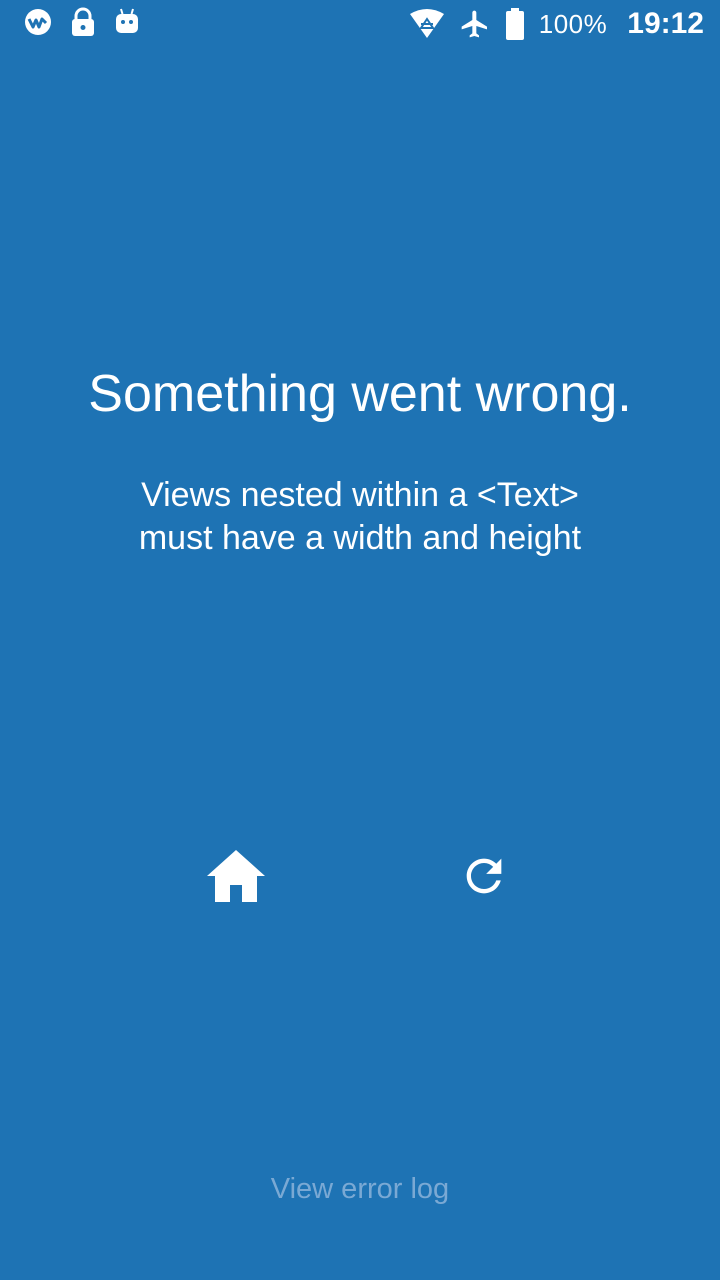  What do you see at coordinates (573, 23) in the screenshot?
I see `battery-percentage: 100%` at bounding box center [573, 23].